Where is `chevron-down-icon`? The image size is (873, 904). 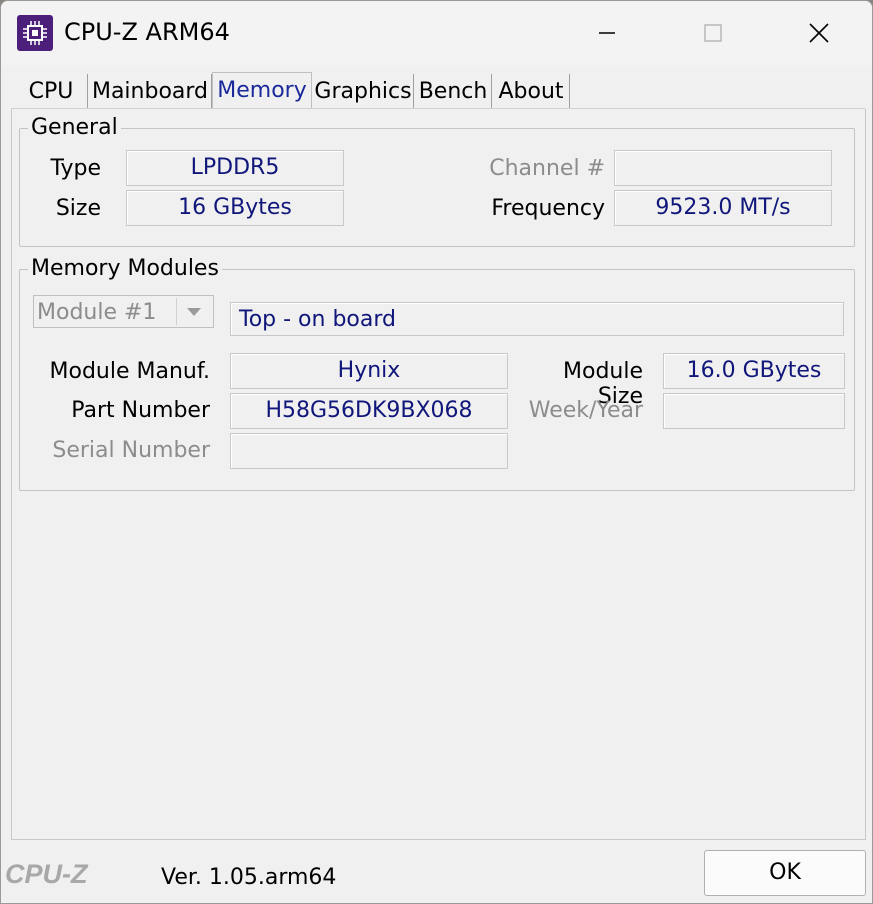 chevron-down-icon is located at coordinates (194, 311).